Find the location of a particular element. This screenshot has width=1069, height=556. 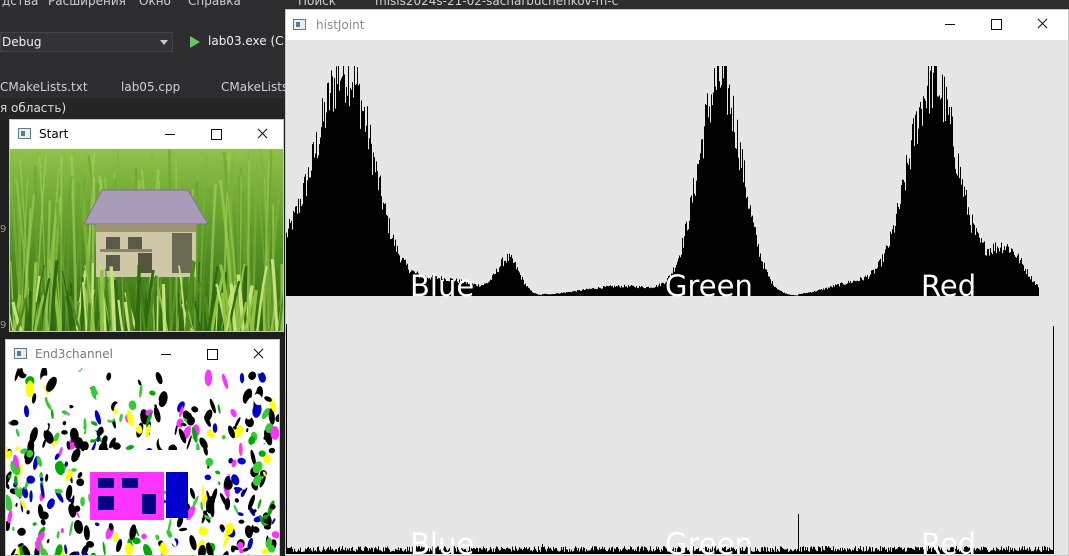

titlebar: End3channel is located at coordinates (142, 354).